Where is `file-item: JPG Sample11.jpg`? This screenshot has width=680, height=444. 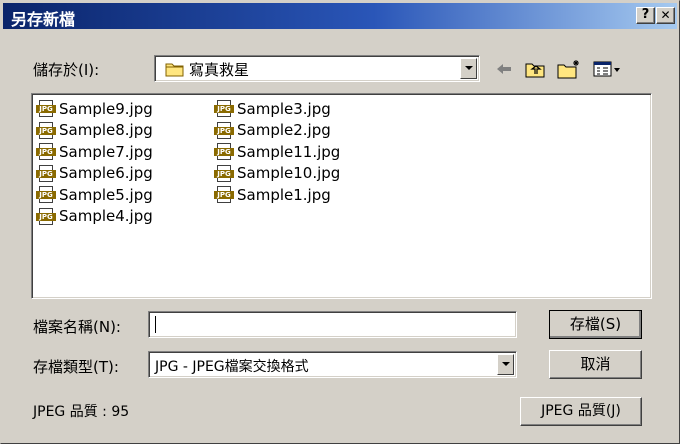
file-item: JPG Sample11.jpg is located at coordinates (277, 152).